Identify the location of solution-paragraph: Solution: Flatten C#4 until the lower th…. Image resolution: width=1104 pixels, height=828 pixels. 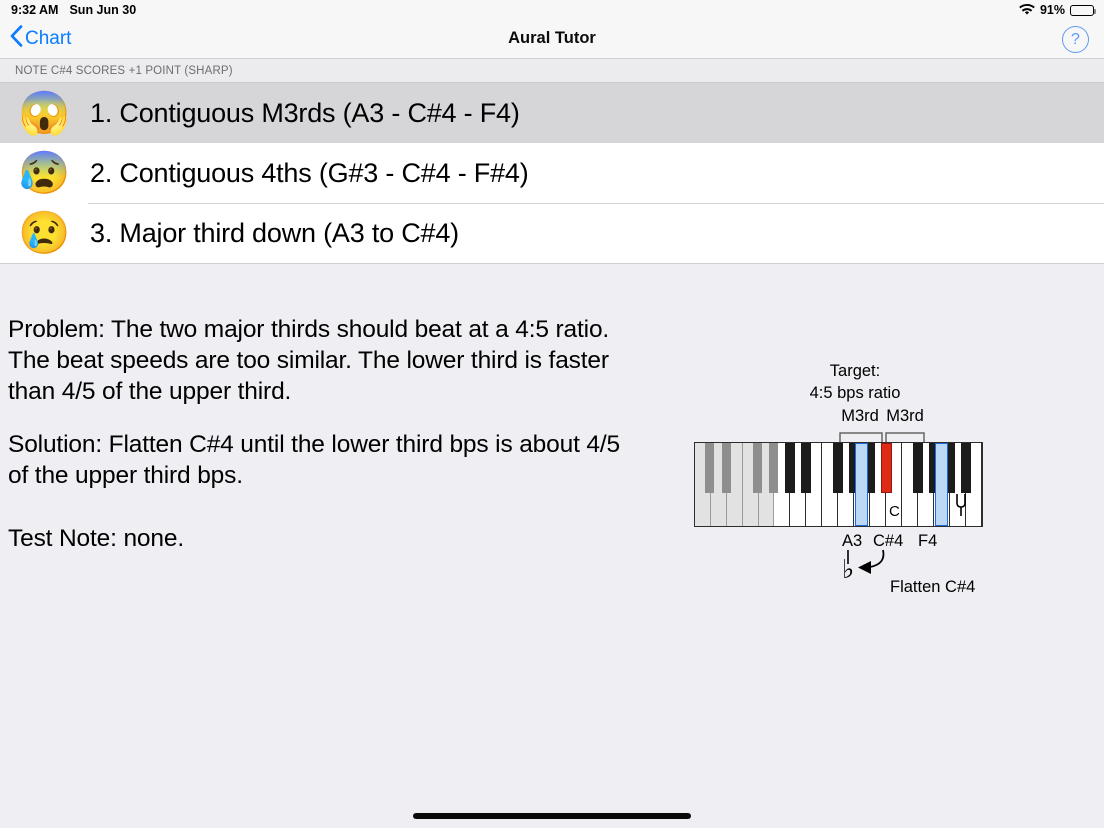
(314, 460).